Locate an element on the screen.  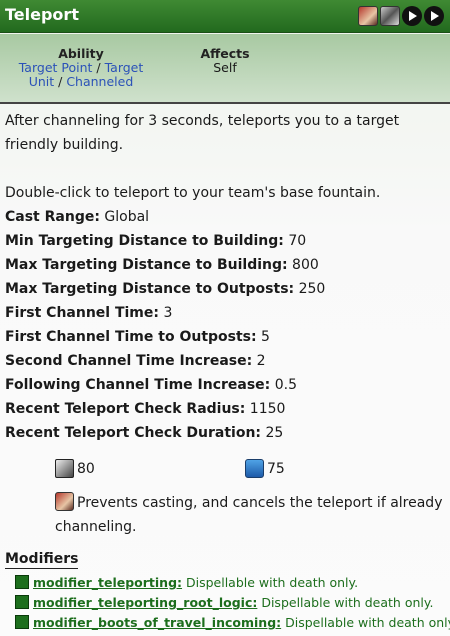
modifiers-heading: Modifiers is located at coordinates (42, 560).